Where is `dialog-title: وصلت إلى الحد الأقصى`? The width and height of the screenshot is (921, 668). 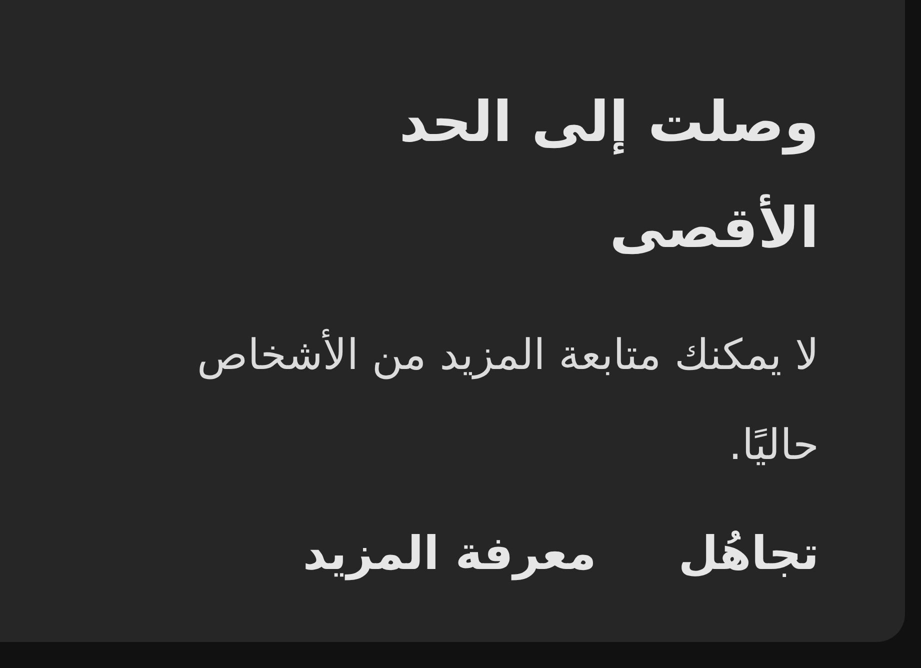
dialog-title: وصلت إلى الحد الأقصى is located at coordinates (608, 176).